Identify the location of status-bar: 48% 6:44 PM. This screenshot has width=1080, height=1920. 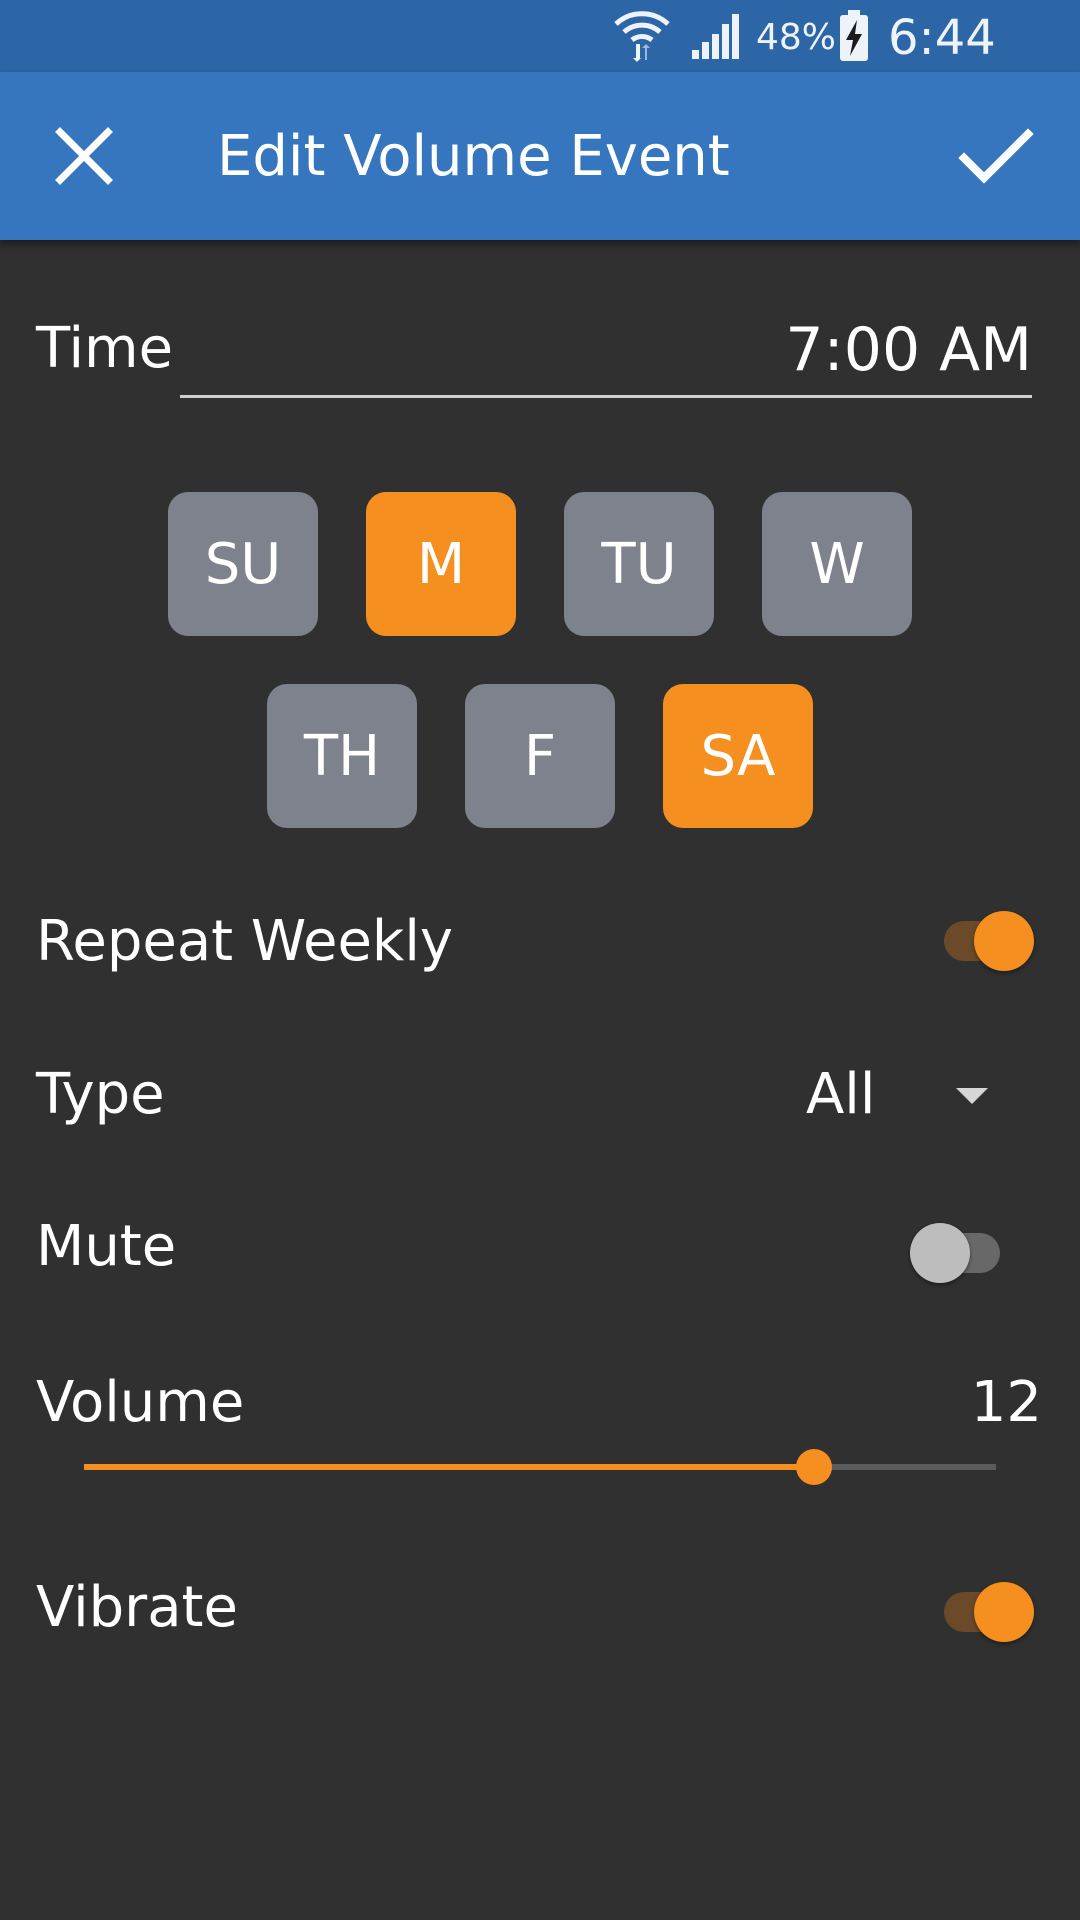
(540, 61).